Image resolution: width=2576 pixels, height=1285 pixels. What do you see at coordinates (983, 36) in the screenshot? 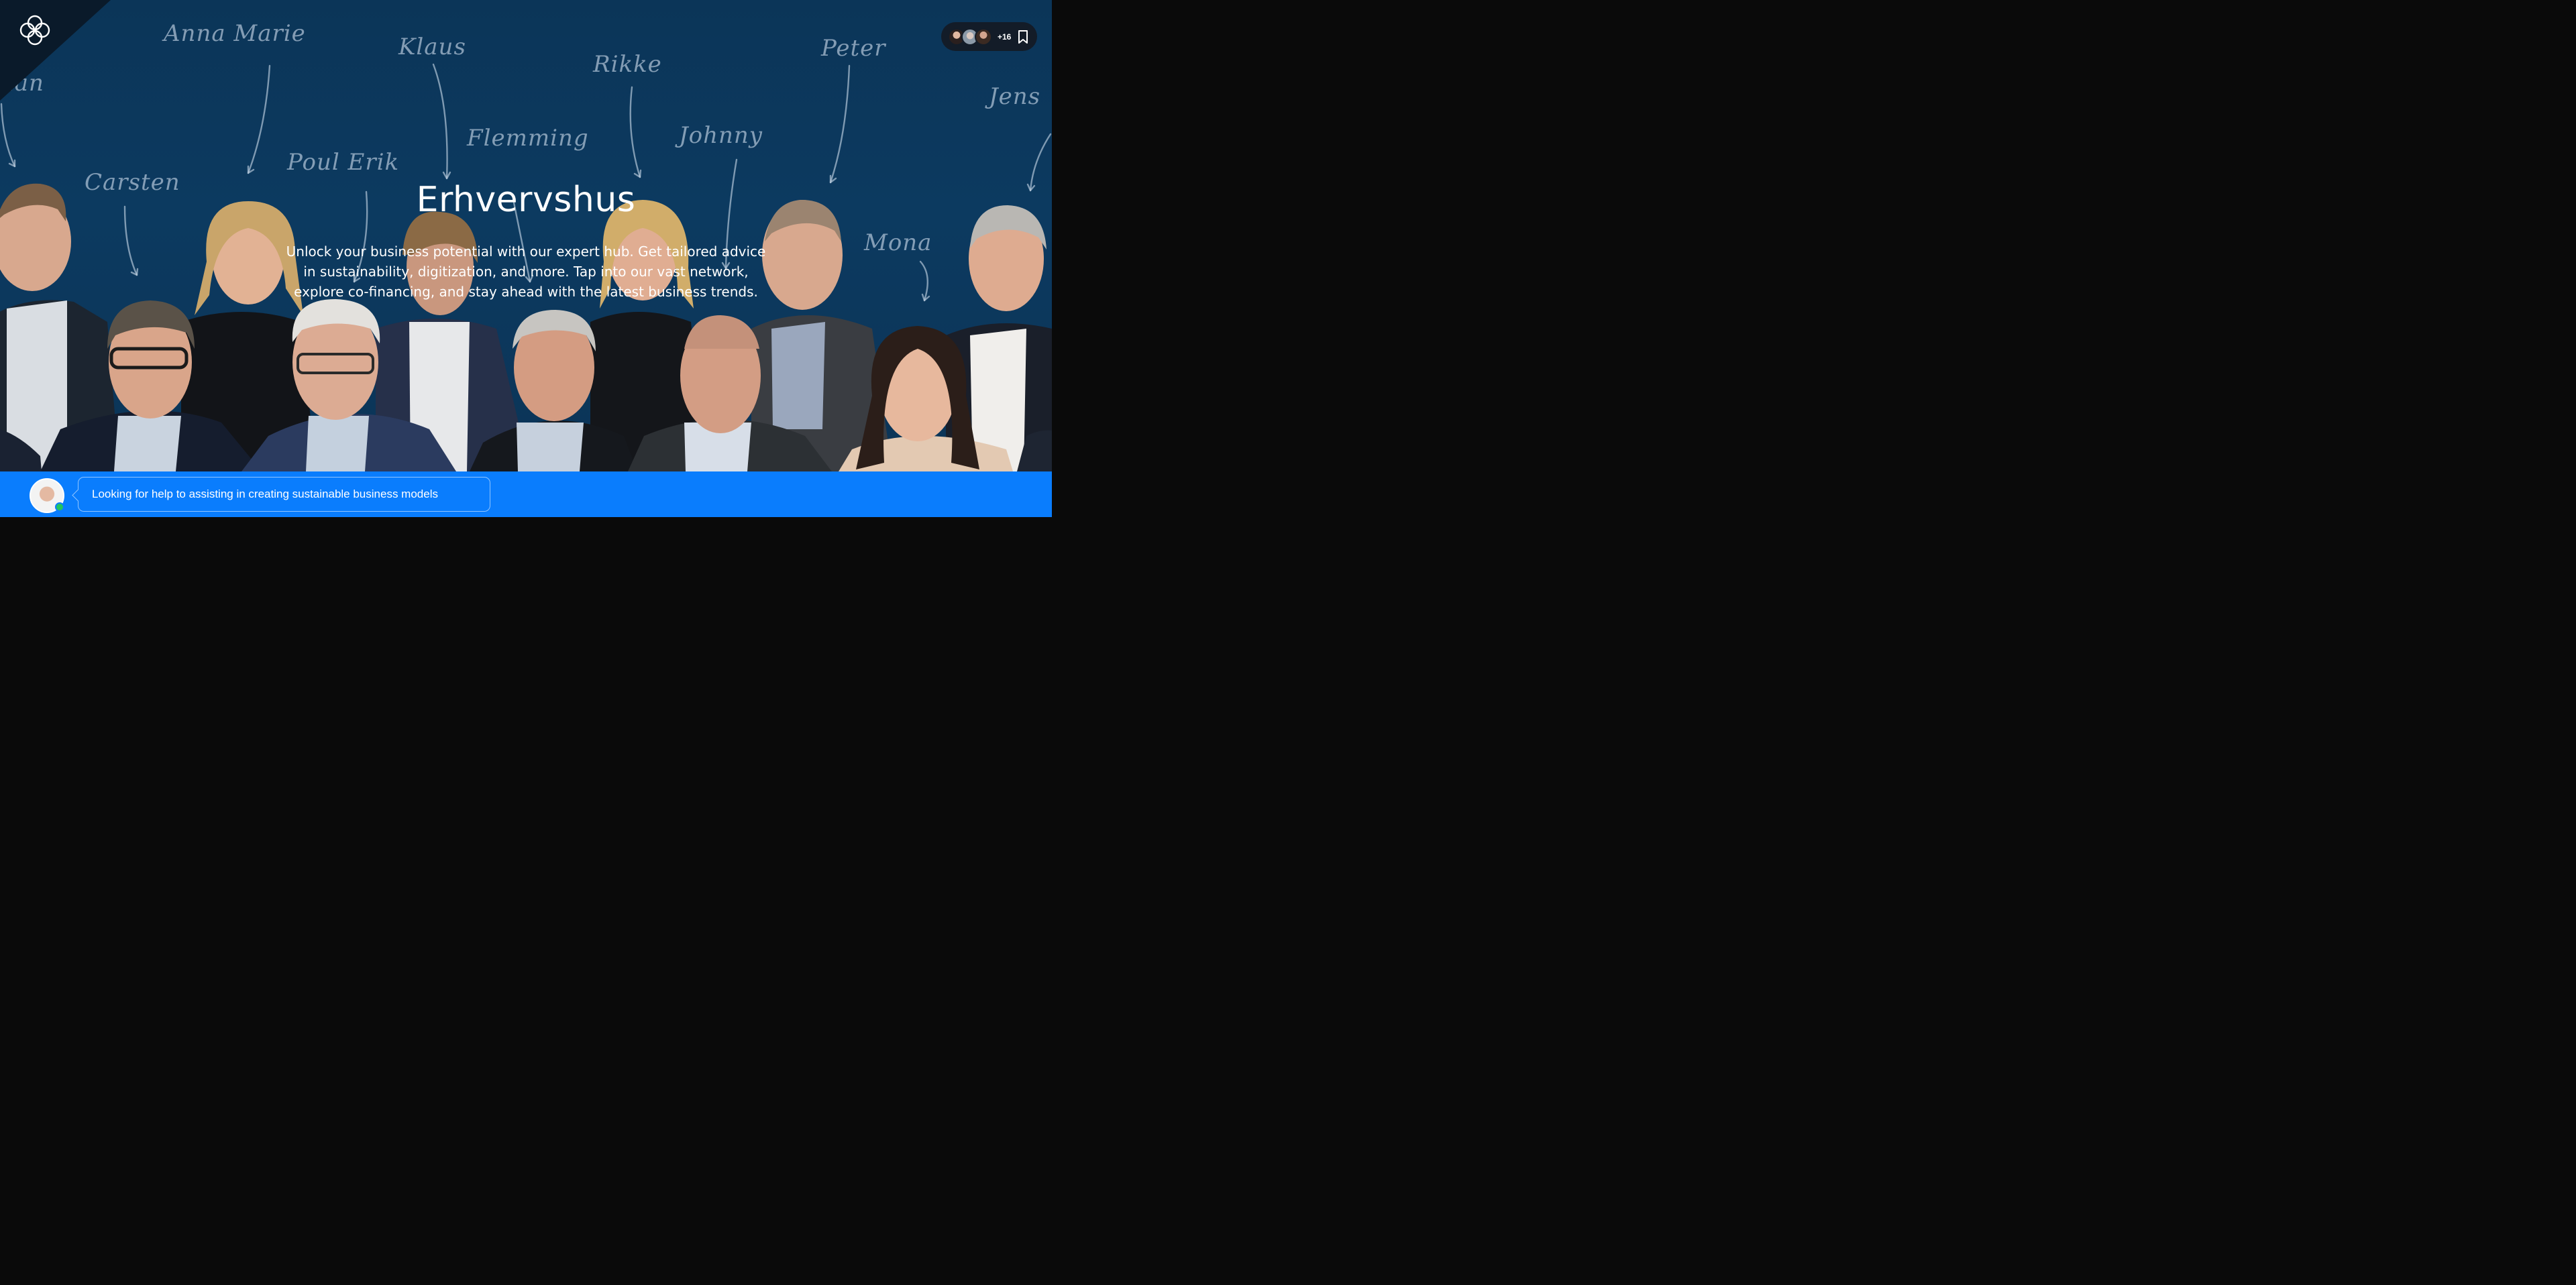
I see `avatar` at bounding box center [983, 36].